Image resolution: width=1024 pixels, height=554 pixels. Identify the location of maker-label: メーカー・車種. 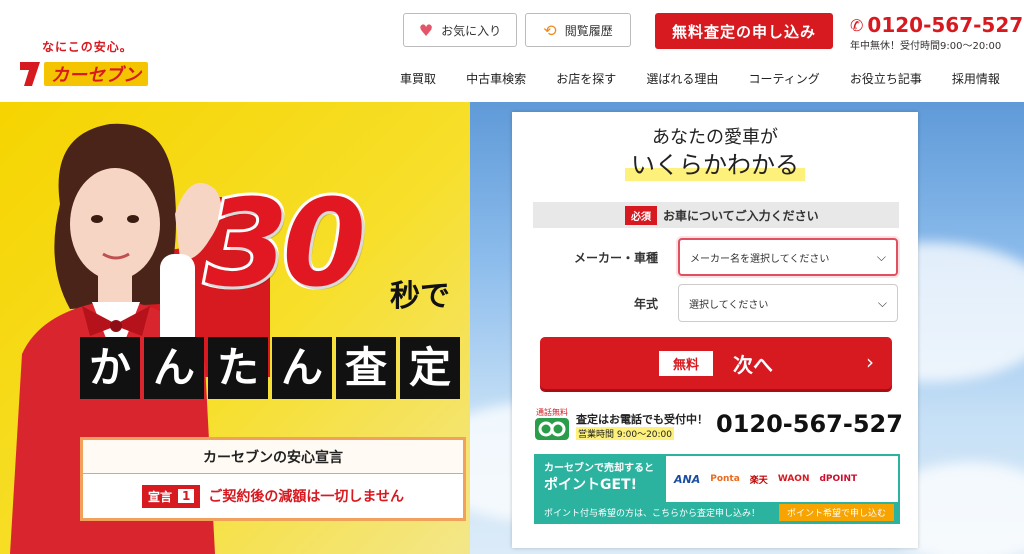
(615, 257).